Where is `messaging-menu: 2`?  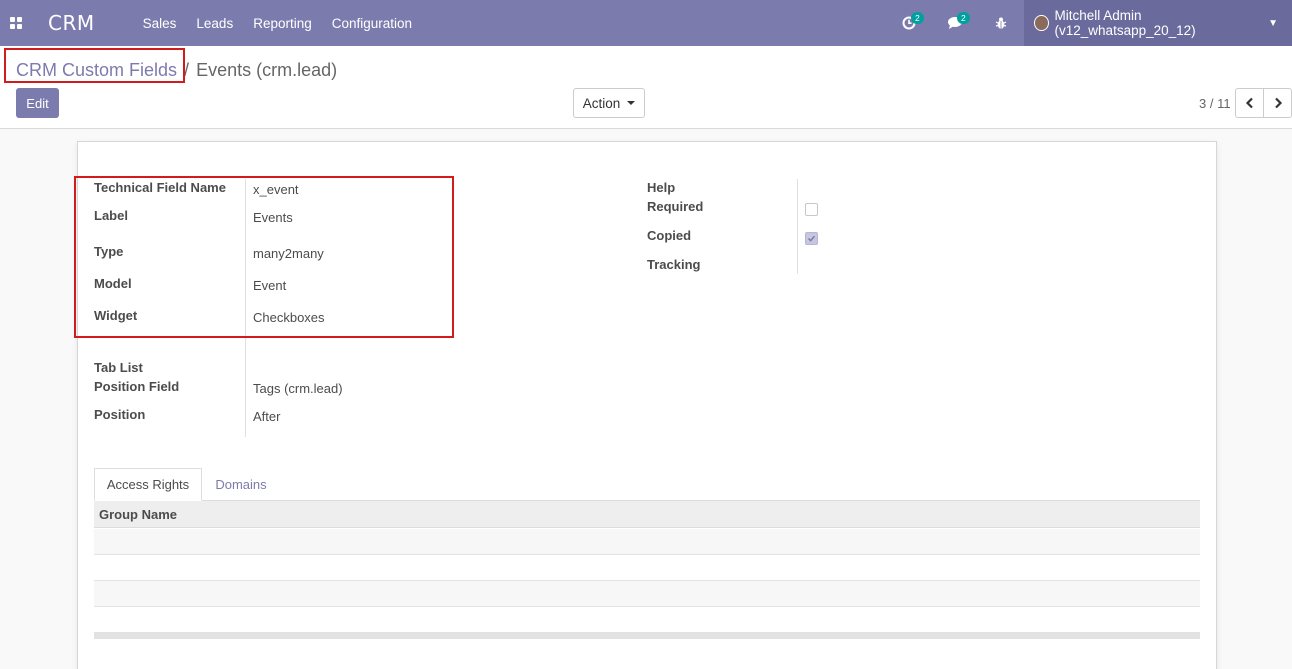
messaging-menu: 2 is located at coordinates (955, 23).